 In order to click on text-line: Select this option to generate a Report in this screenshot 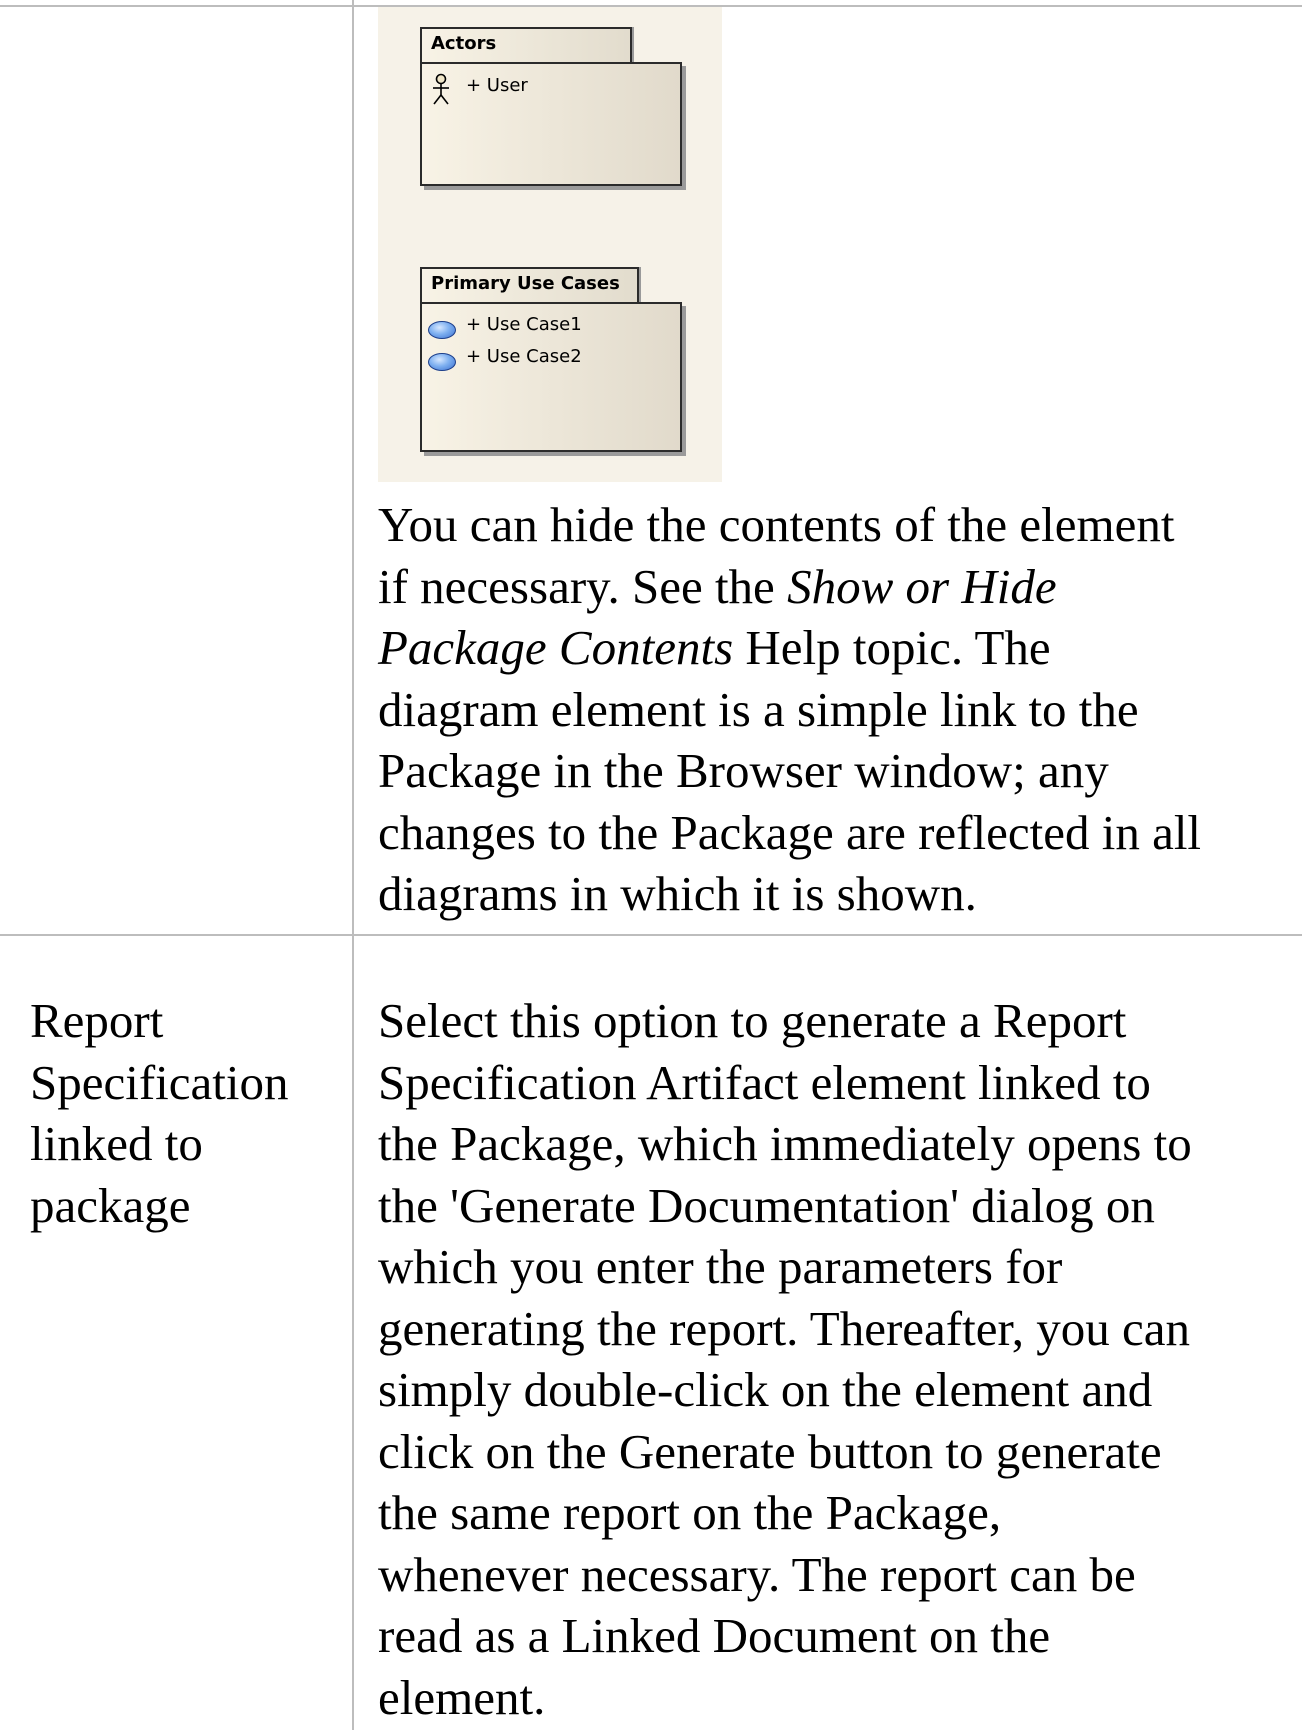, I will do `click(752, 1020)`.